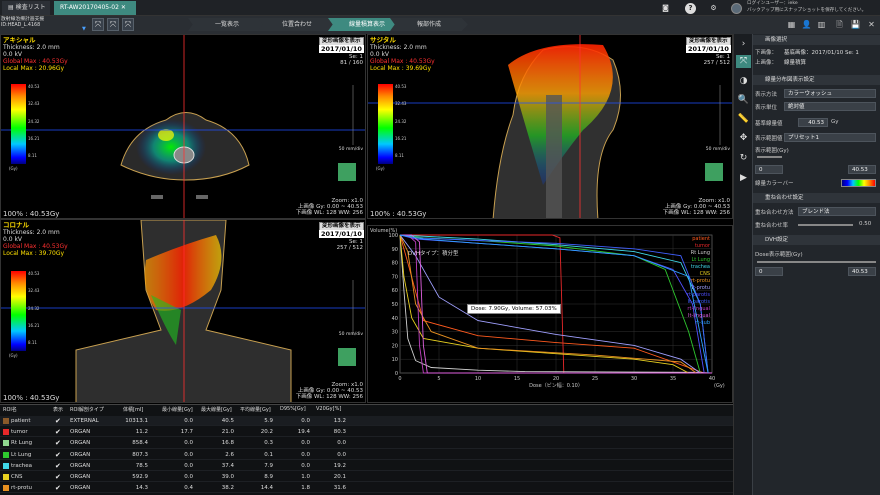 Image resolution: width=880 pixels, height=495 pixels. I want to click on overlay-rate-slider, so click(825, 225).